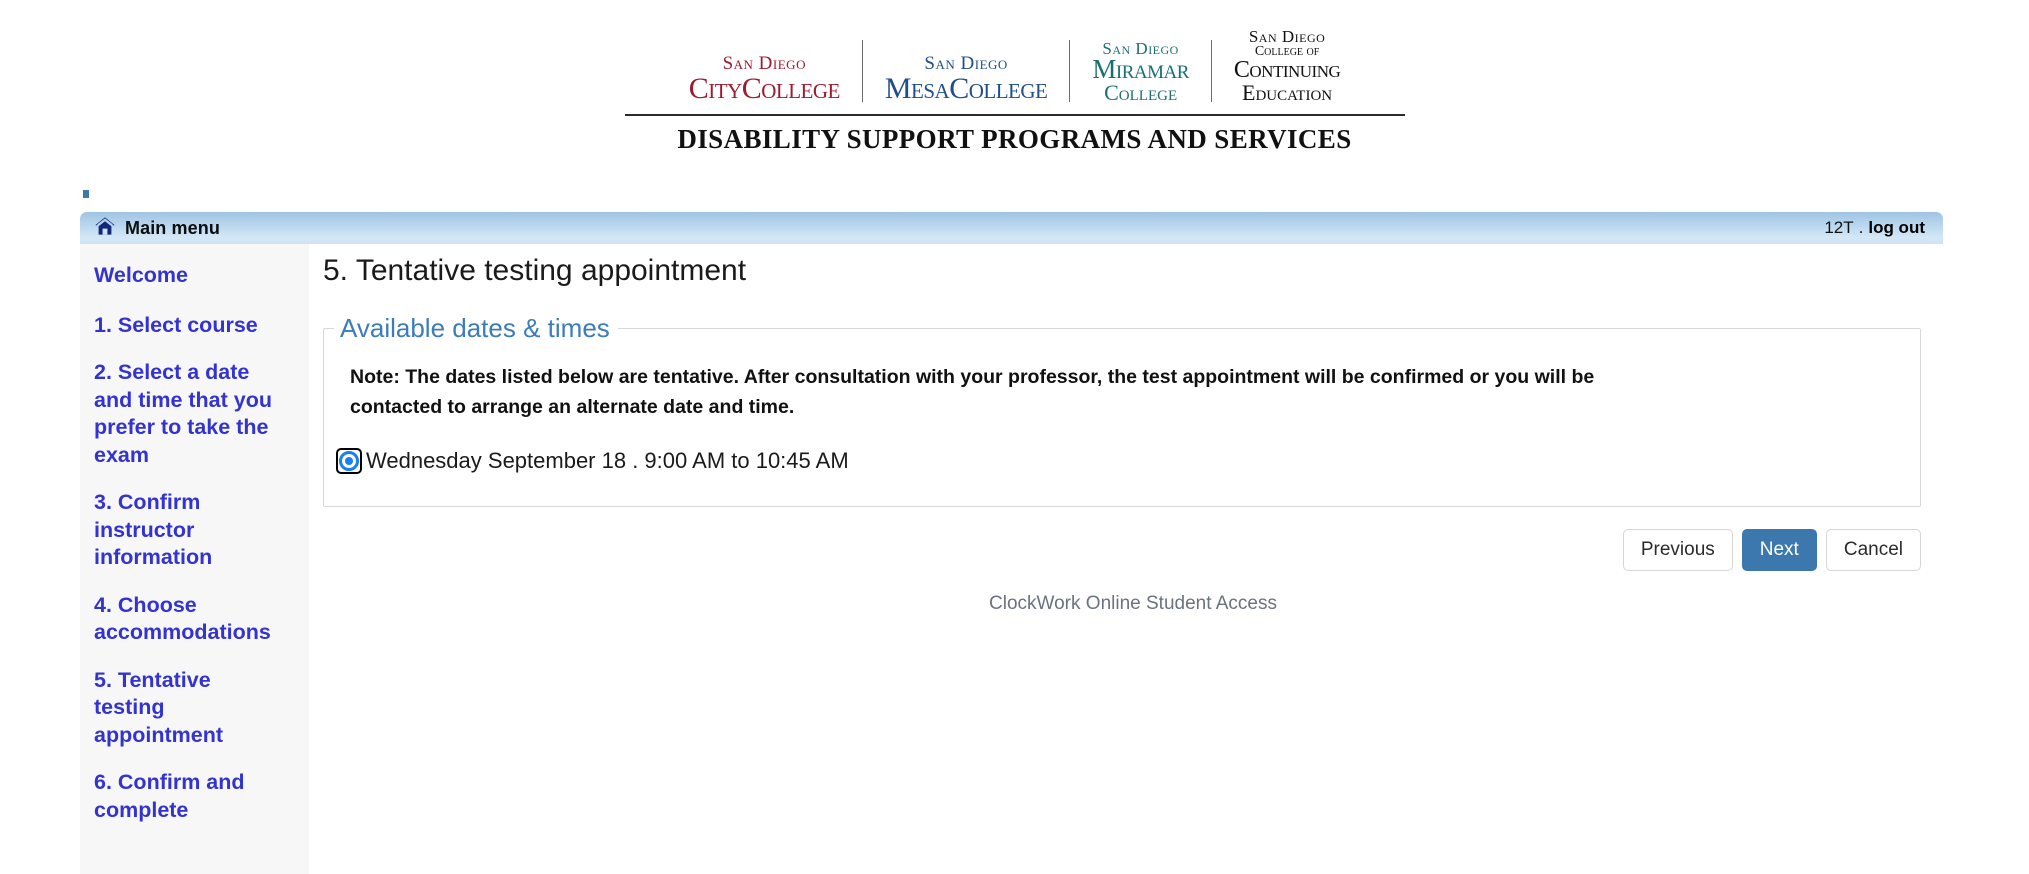 The image size is (2029, 874). Describe the element at coordinates (1287, 92) in the screenshot. I see `logo-ce-sub-text: Education` at that location.